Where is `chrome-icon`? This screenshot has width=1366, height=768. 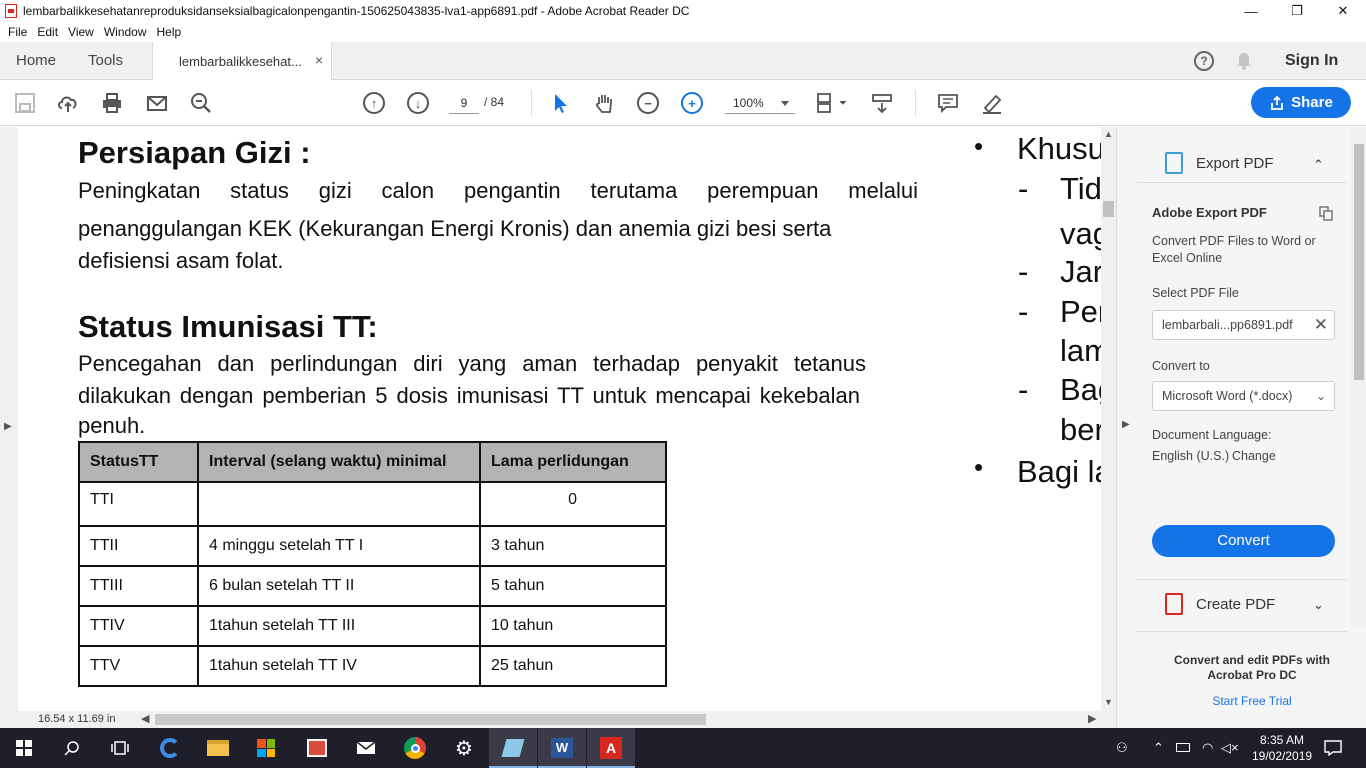 chrome-icon is located at coordinates (415, 748).